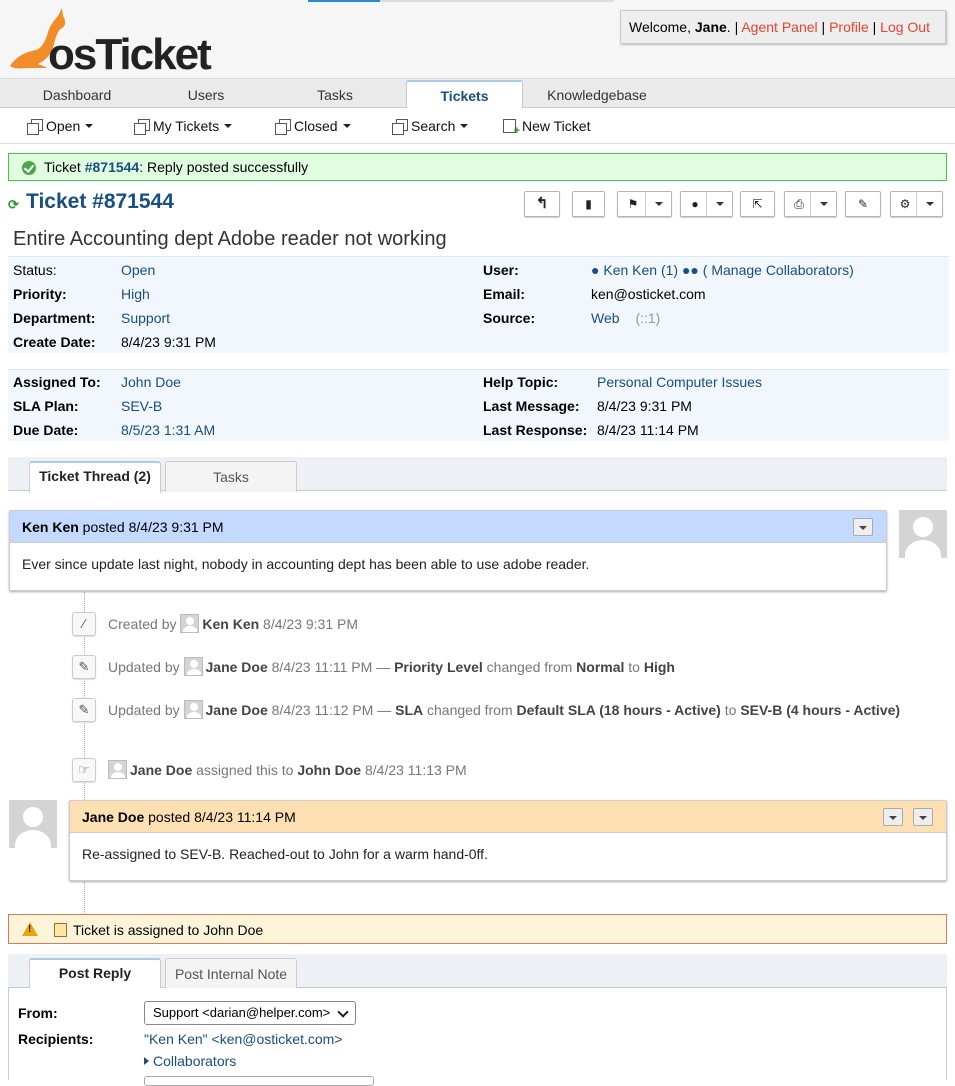 This screenshot has width=955, height=1086. Describe the element at coordinates (151, 382) in the screenshot. I see `assigned-value: John Doe` at that location.